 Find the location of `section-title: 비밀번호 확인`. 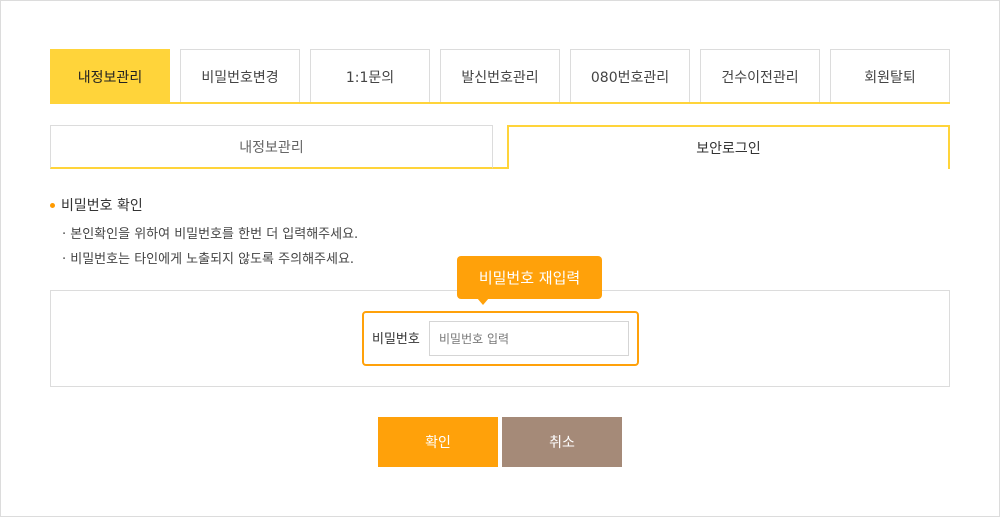

section-title: 비밀번호 확인 is located at coordinates (96, 205).